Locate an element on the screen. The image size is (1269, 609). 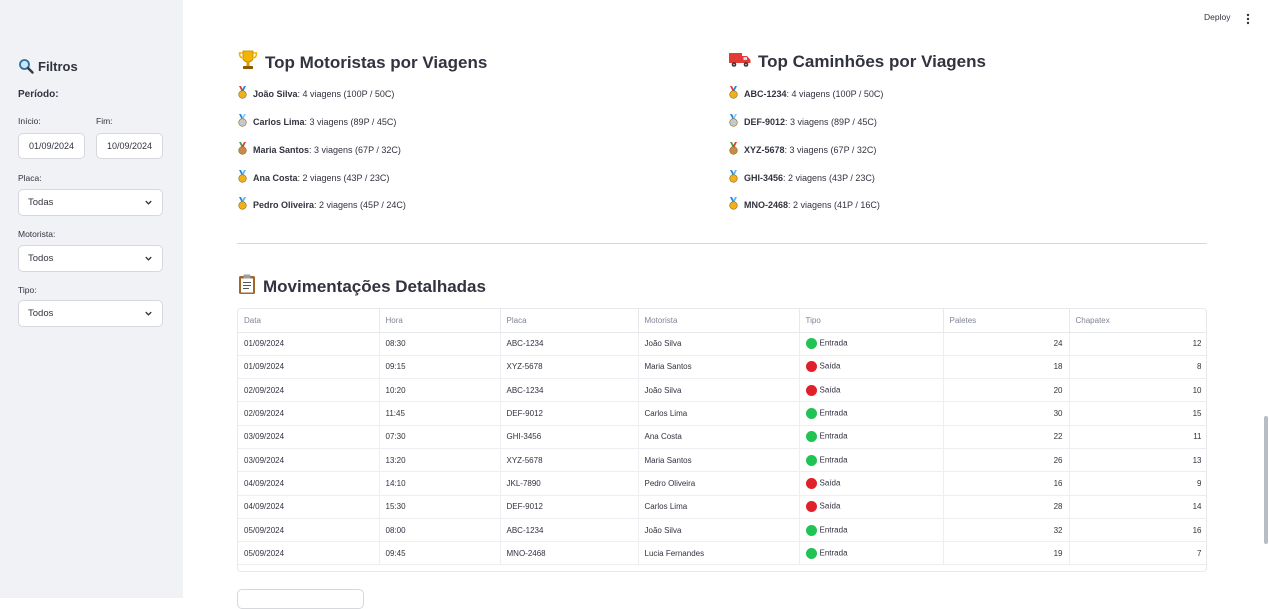
motorista-rank-text: Ana Costa: 2 viagens (43P / 23C) is located at coordinates (321, 178).